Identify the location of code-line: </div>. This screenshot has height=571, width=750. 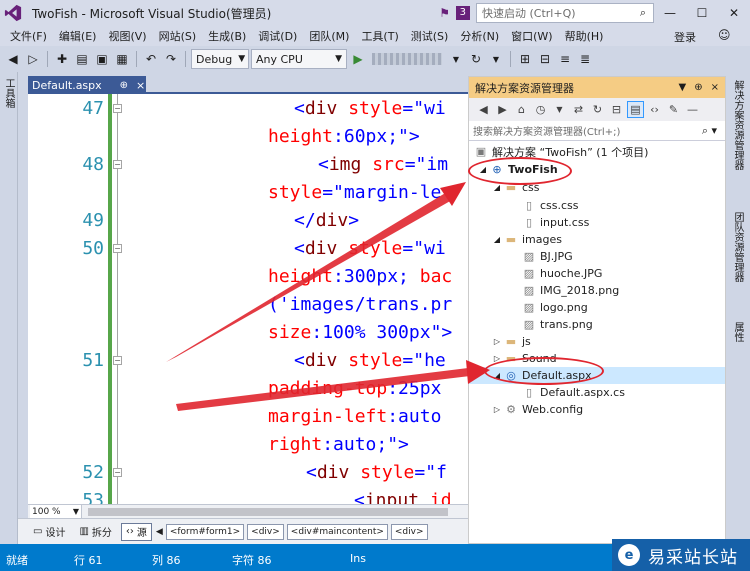
(327, 220).